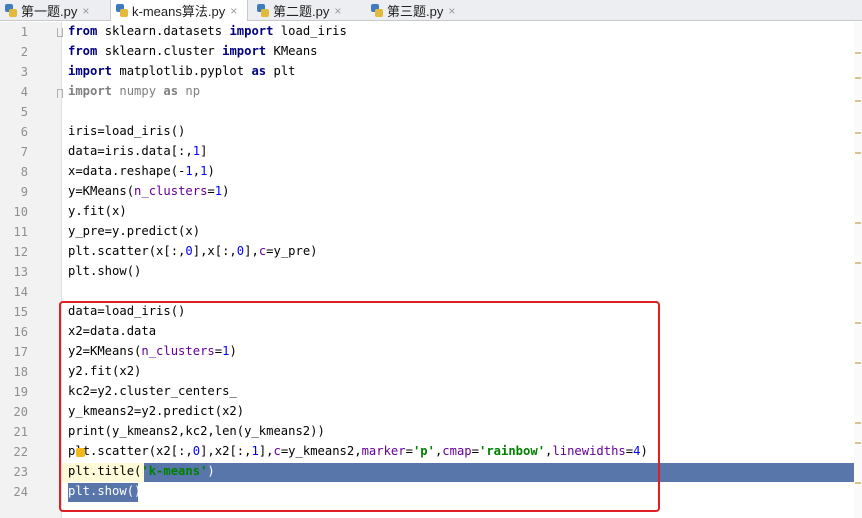  Describe the element at coordinates (20, 452) in the screenshot. I see `line-number: 22` at that location.